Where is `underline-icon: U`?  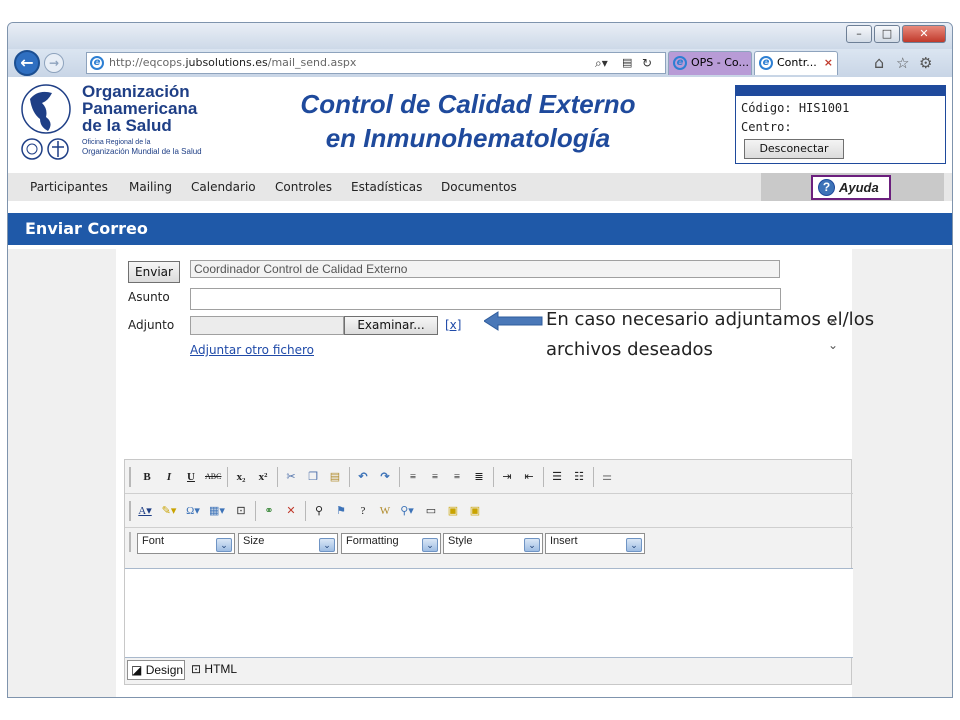 underline-icon: U is located at coordinates (191, 477).